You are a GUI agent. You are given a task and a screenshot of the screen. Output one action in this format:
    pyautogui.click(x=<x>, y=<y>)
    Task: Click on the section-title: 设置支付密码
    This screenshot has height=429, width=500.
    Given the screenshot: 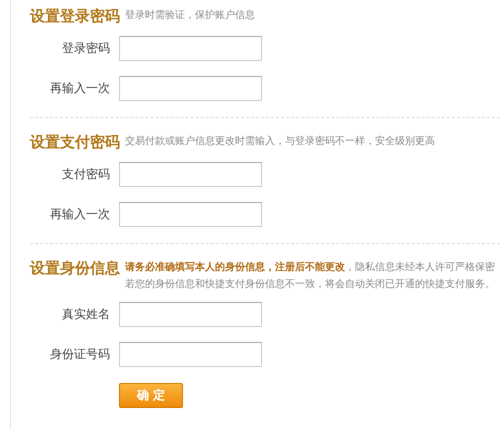 What is the action you would take?
    pyautogui.click(x=75, y=142)
    